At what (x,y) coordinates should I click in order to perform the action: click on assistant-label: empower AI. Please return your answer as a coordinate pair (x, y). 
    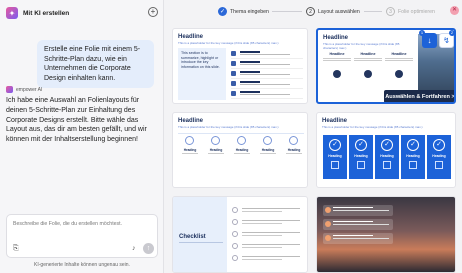
    Looking at the image, I should click on (24, 89).